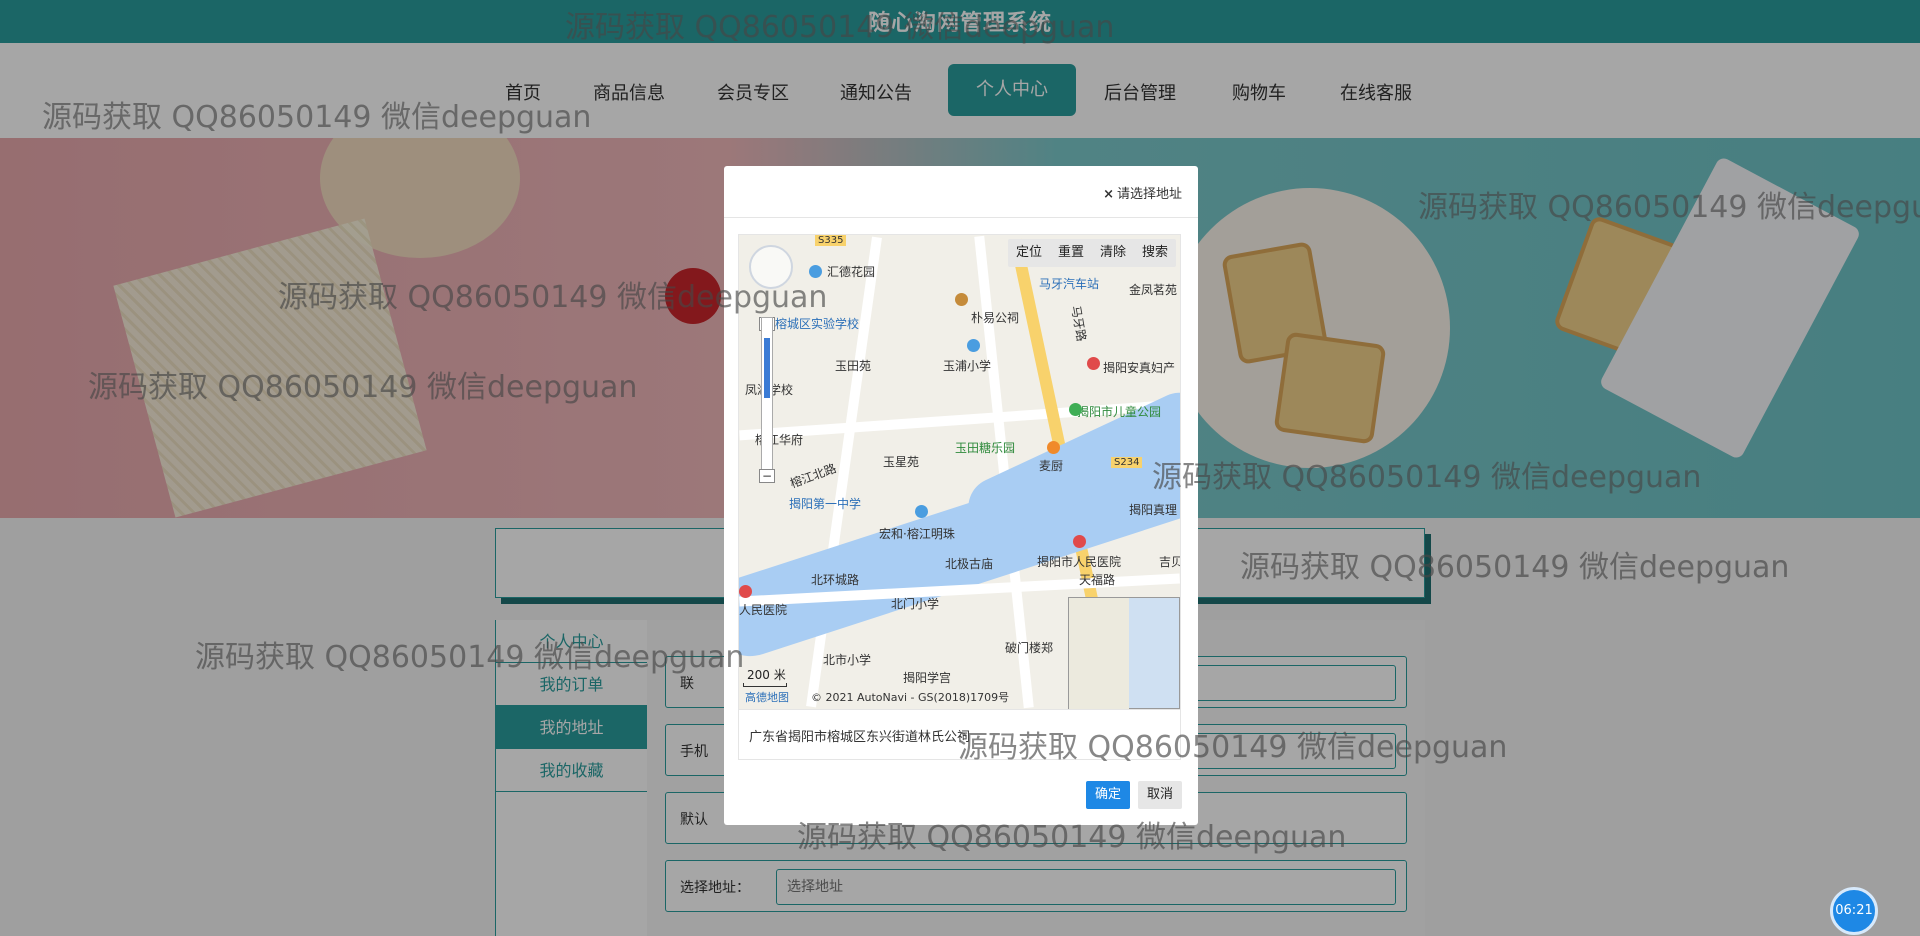 This screenshot has height=936, width=1920. I want to click on map-poi: 榕城区实验学校, so click(817, 324).